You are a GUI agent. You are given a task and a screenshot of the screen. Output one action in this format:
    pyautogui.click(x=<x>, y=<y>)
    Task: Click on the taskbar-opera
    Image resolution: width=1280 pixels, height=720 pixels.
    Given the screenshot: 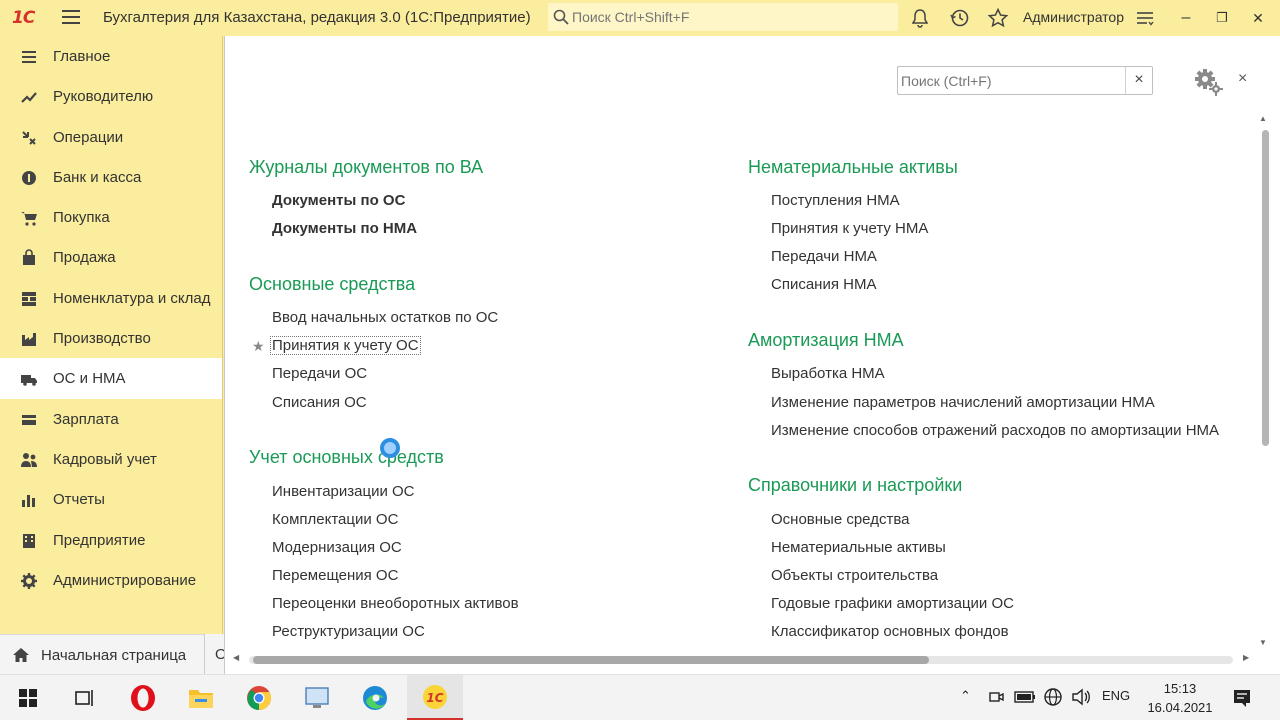 What is the action you would take?
    pyautogui.click(x=143, y=697)
    